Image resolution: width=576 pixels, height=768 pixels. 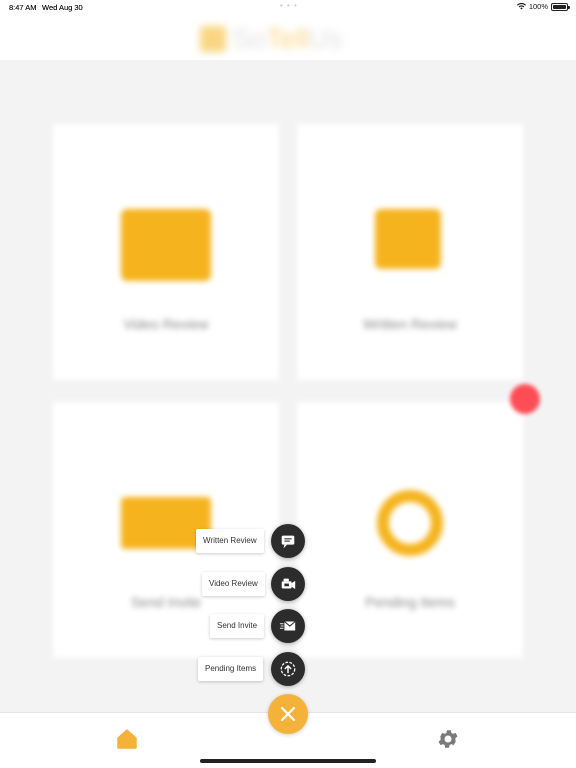 What do you see at coordinates (288, 761) in the screenshot?
I see `home-indicator` at bounding box center [288, 761].